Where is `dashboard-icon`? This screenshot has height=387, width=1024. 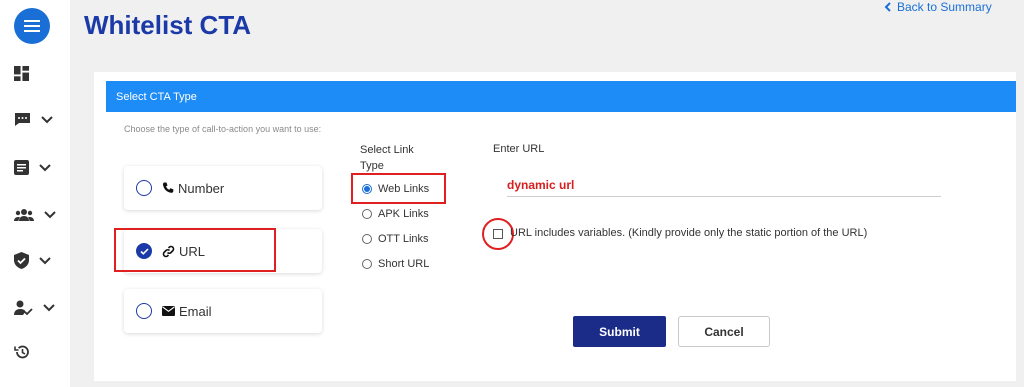 dashboard-icon is located at coordinates (21, 73).